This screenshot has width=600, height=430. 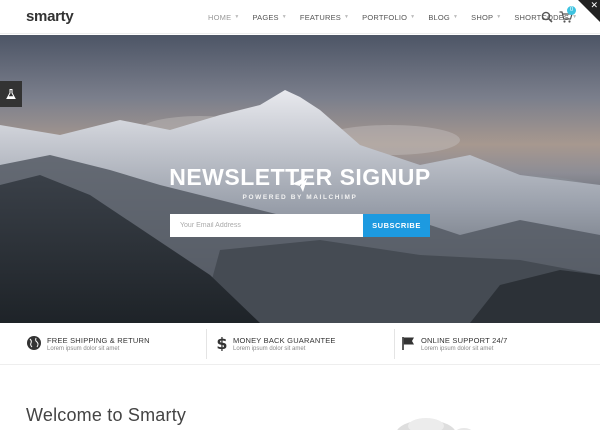 What do you see at coordinates (50, 16) in the screenshot?
I see `site-logo: smarty` at bounding box center [50, 16].